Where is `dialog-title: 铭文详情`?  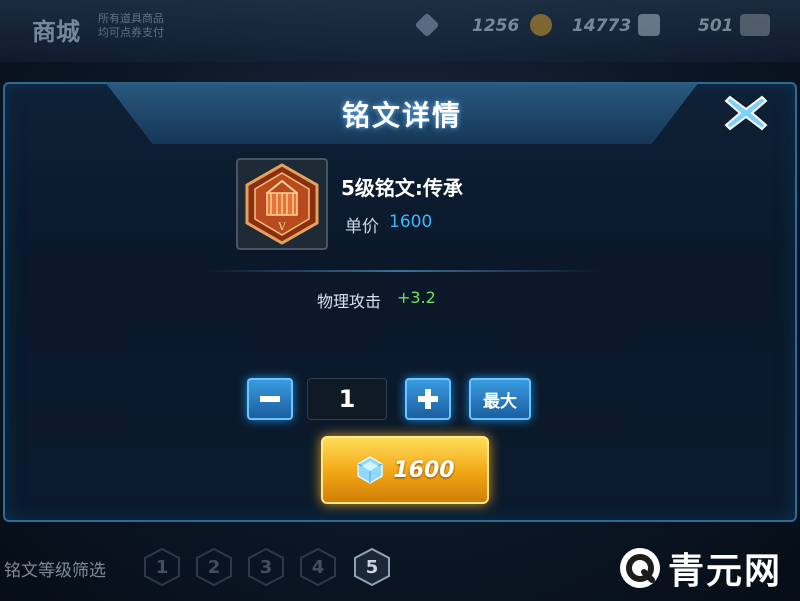 dialog-title: 铭文详情 is located at coordinates (401, 115).